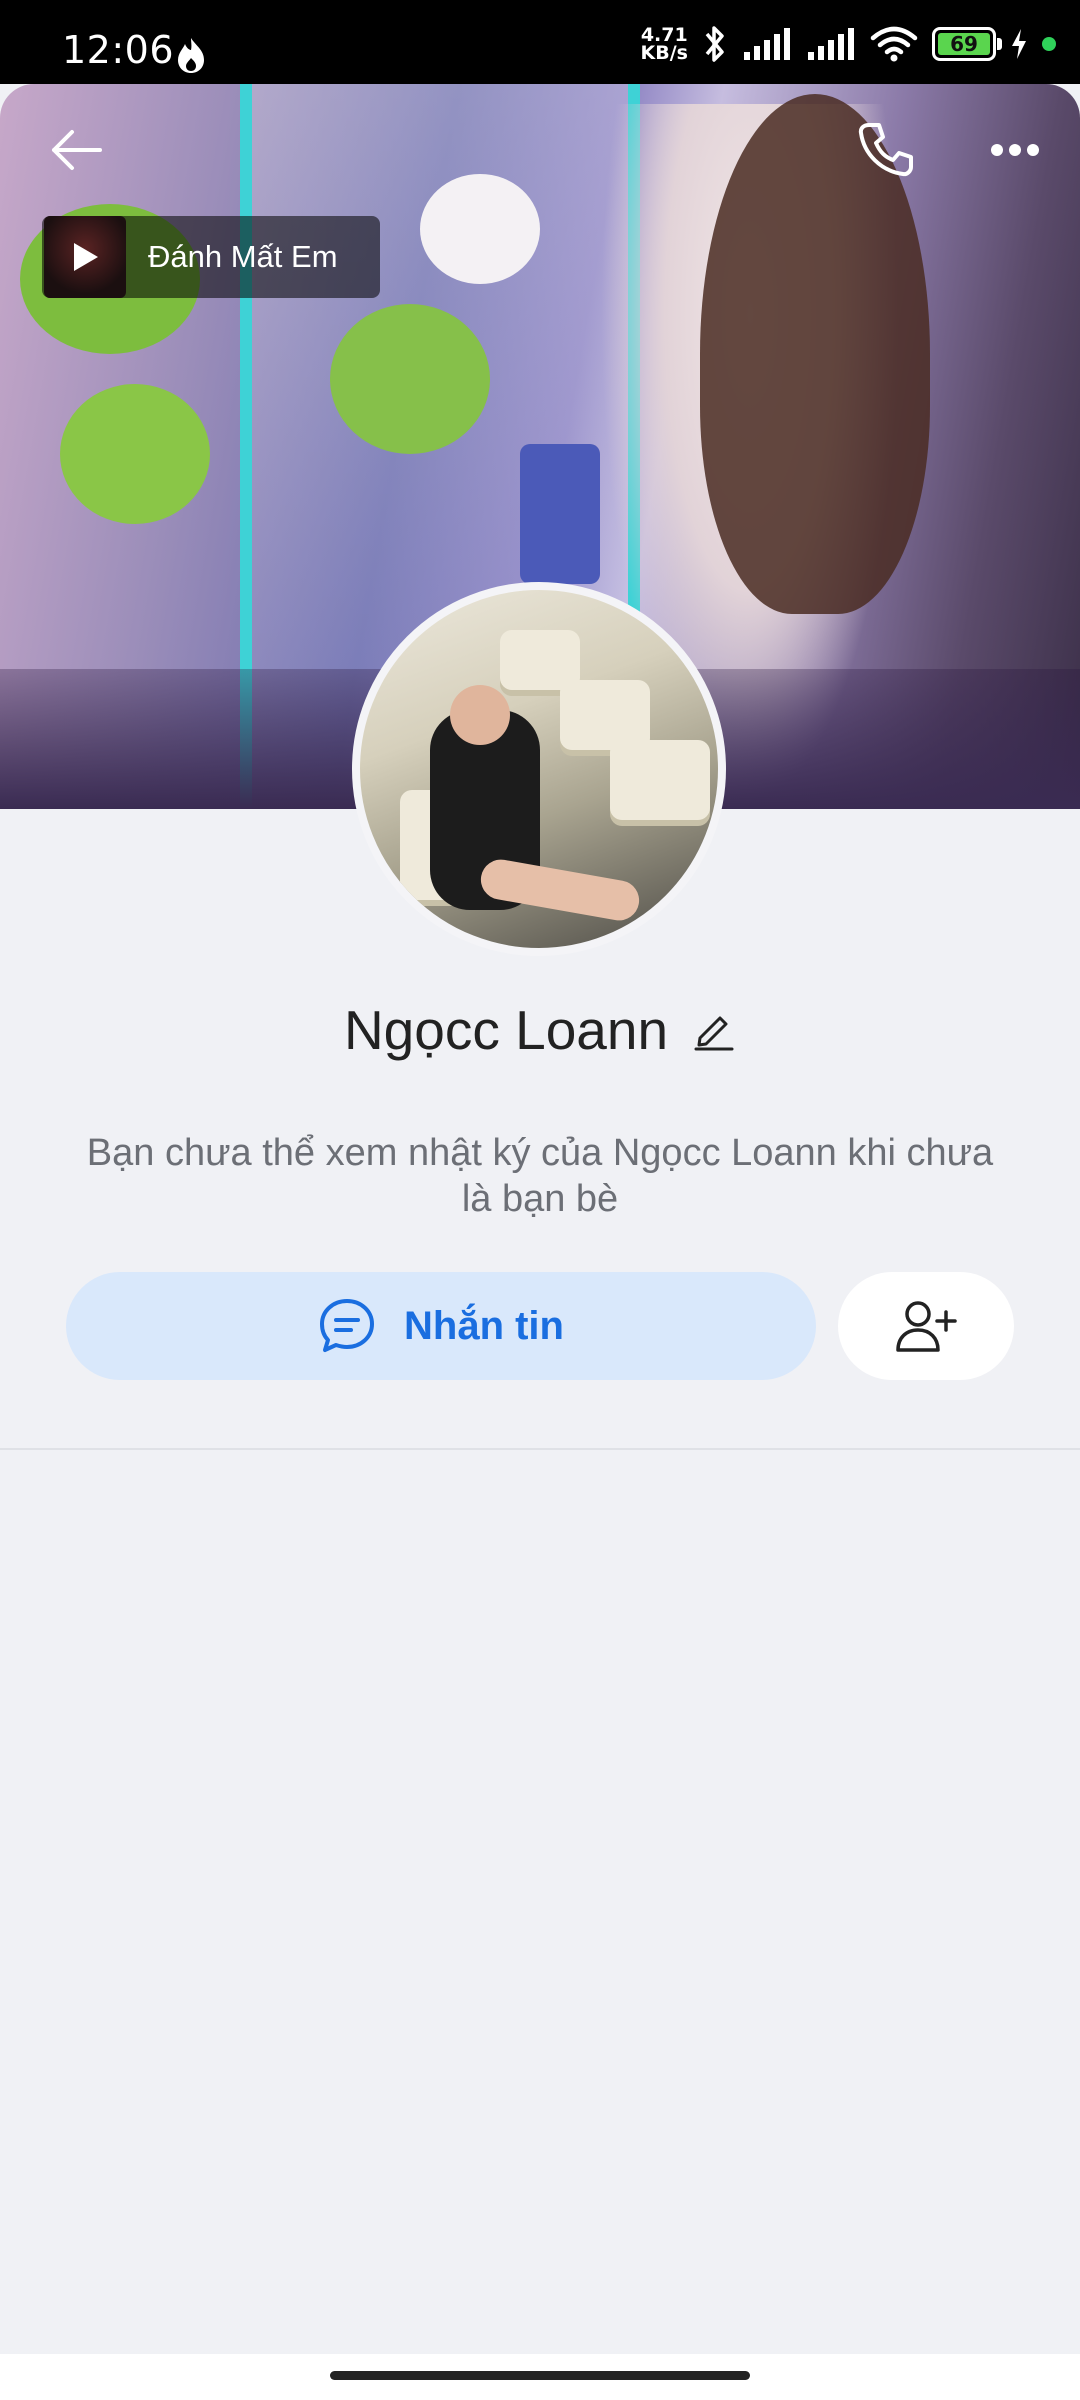 The width and height of the screenshot is (1080, 2400). What do you see at coordinates (714, 44) in the screenshot?
I see `bluetooth-icon` at bounding box center [714, 44].